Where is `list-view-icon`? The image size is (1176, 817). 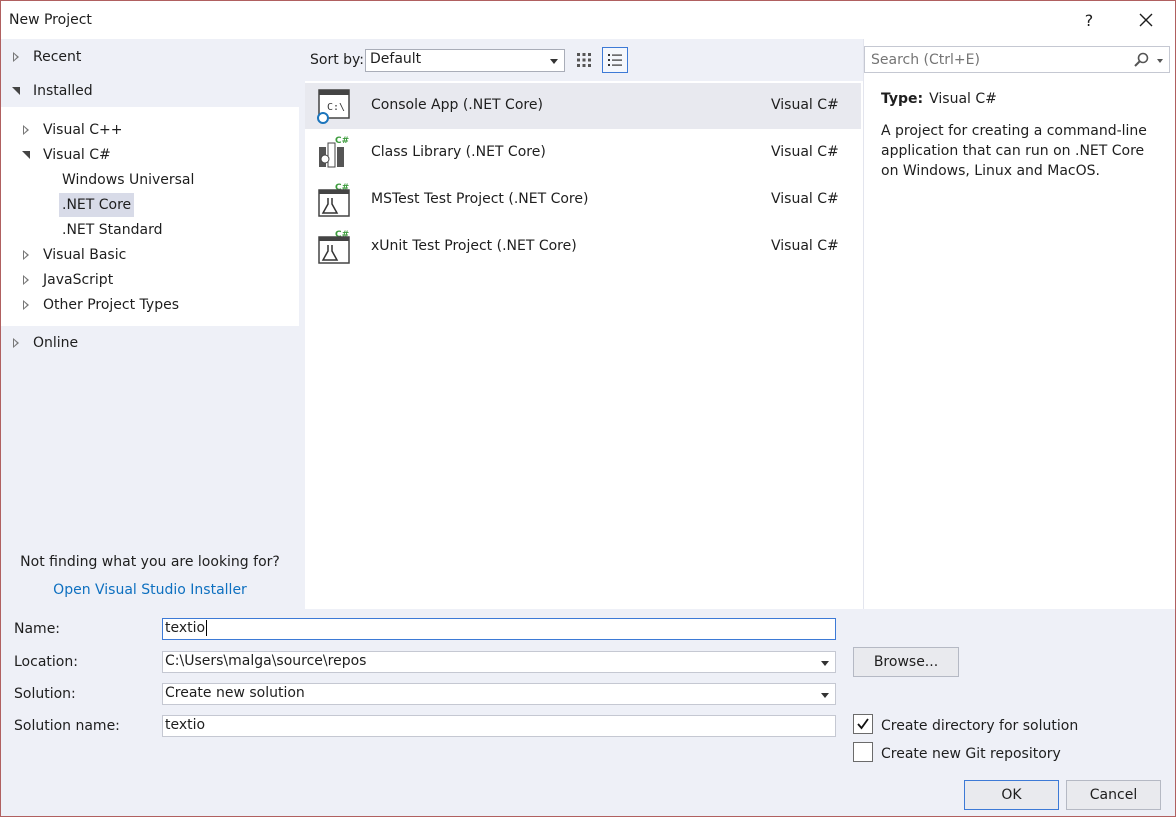 list-view-icon is located at coordinates (615, 60).